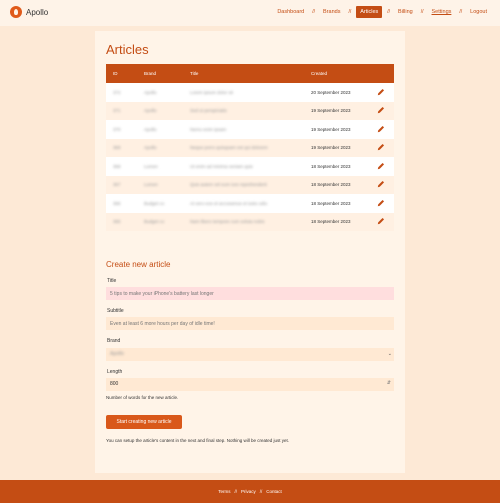 The image size is (500, 503). What do you see at coordinates (117, 185) in the screenshot?
I see `cell-id: 367` at bounding box center [117, 185].